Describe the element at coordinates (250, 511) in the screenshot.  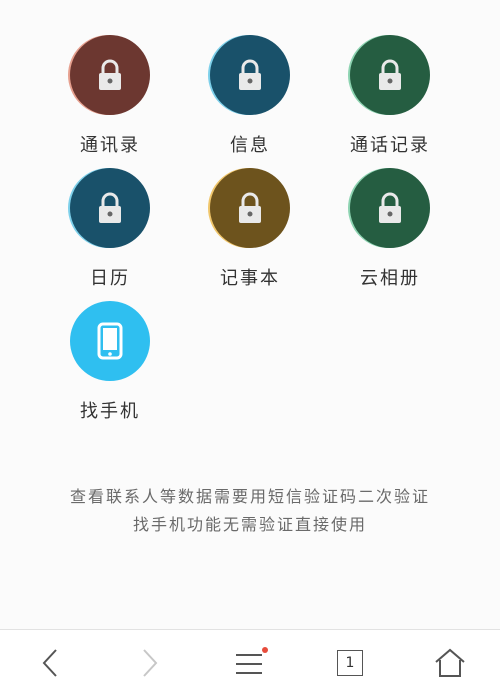
I see `info-text: 查看联系人等数据需要用短信验证码二次验证 找手机功能无需验证直接使用` at that location.